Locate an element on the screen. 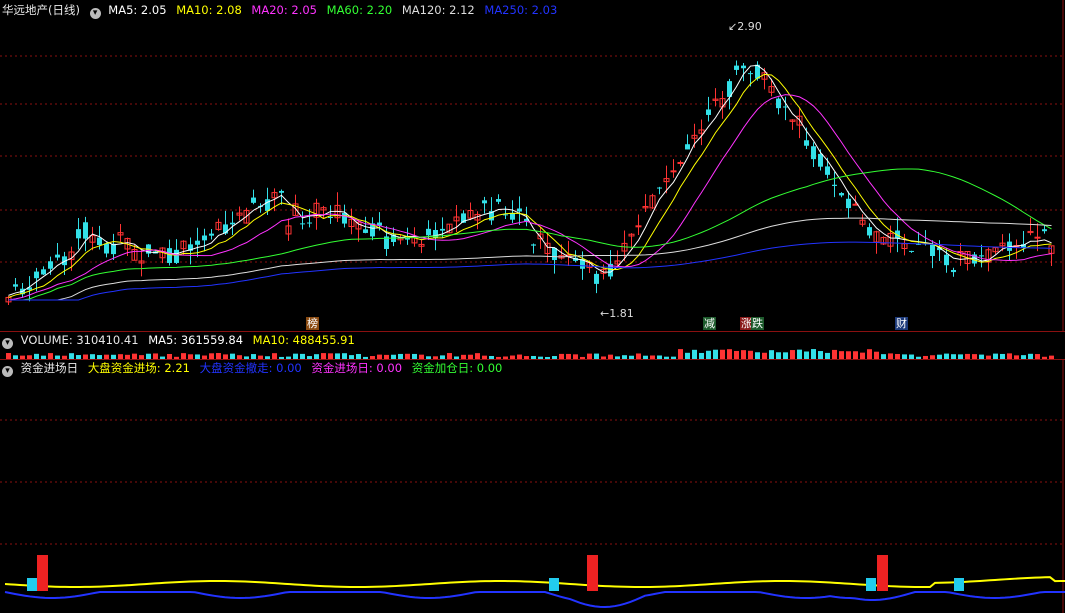 This screenshot has width=1065, height=613. ind-item-0: 大盘资金进场: 2.21 is located at coordinates (138, 368).